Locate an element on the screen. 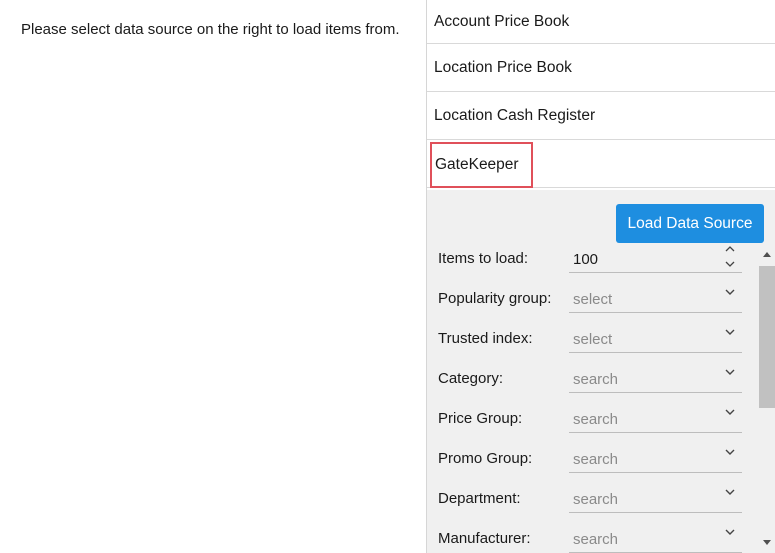 This screenshot has height=553, width=775. popularity-group-select: select is located at coordinates (655, 298).